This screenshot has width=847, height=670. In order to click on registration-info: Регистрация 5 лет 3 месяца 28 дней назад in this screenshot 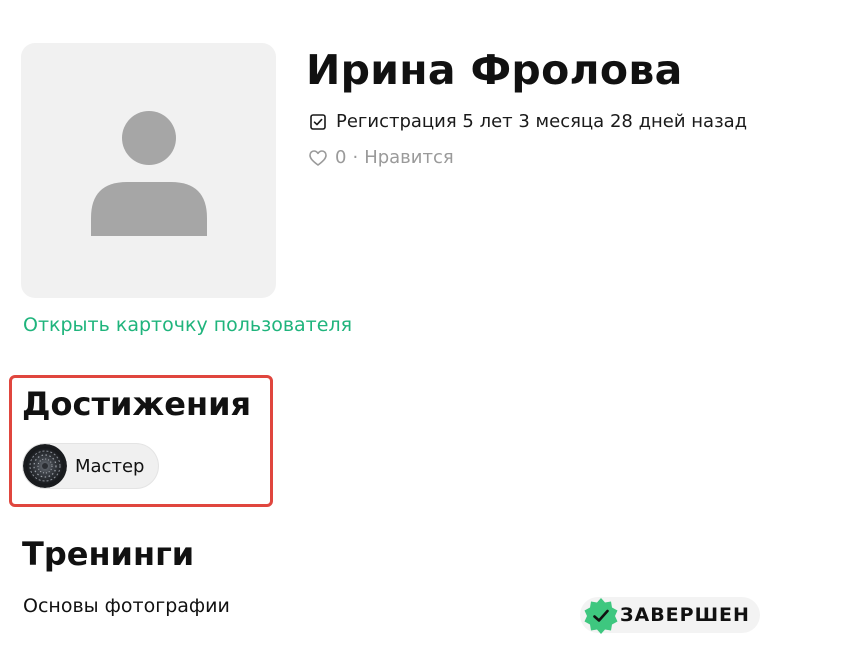, I will do `click(527, 121)`.